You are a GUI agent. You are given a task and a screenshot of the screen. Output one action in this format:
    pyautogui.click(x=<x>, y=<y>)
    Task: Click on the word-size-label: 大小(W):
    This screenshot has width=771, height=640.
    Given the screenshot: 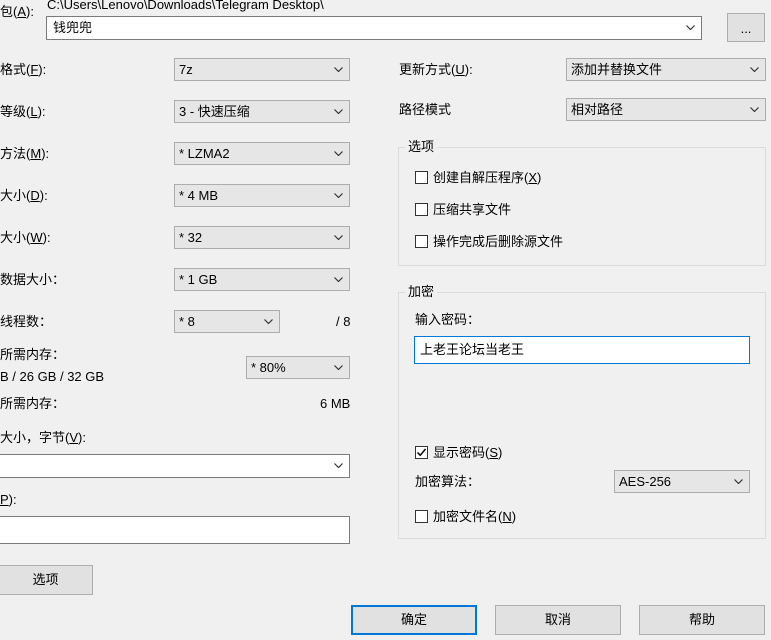 What is the action you would take?
    pyautogui.click(x=25, y=237)
    